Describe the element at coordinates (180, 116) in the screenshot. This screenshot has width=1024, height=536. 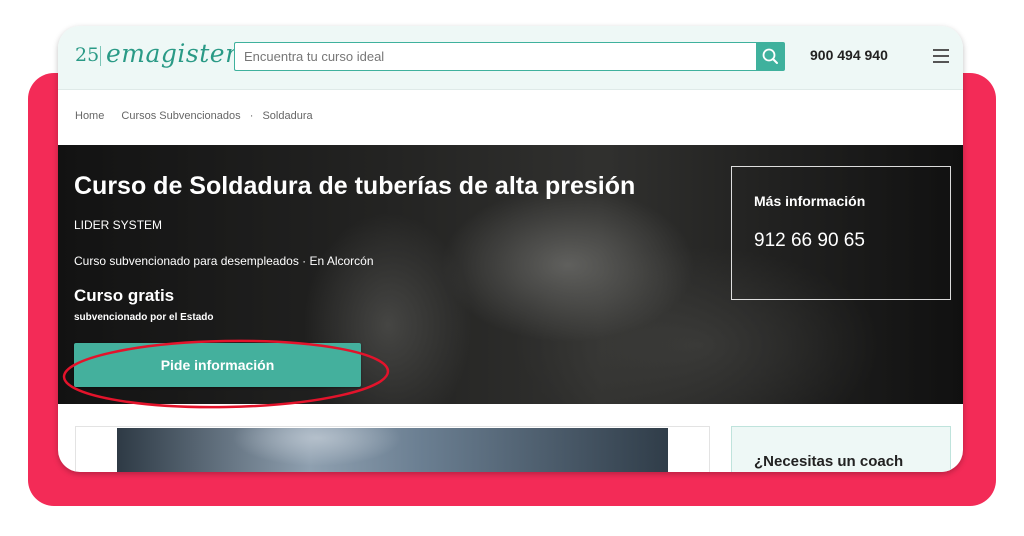
I see `breadcrumb-cursos-subvencionados: Cursos Subvencionados` at that location.